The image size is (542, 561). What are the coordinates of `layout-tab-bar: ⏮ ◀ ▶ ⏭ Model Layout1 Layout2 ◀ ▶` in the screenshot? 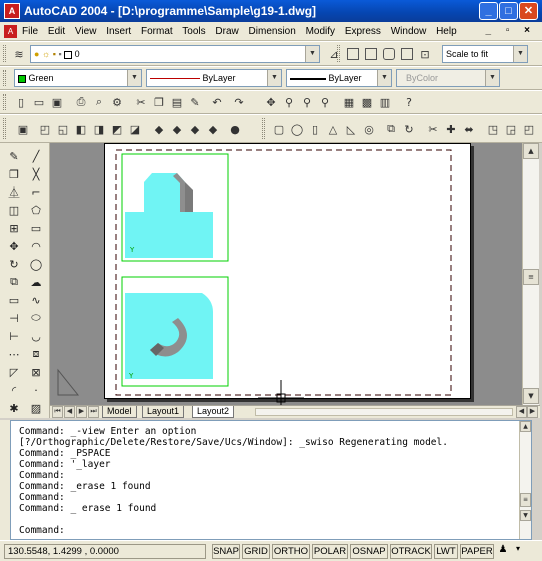 It's located at (295, 411).